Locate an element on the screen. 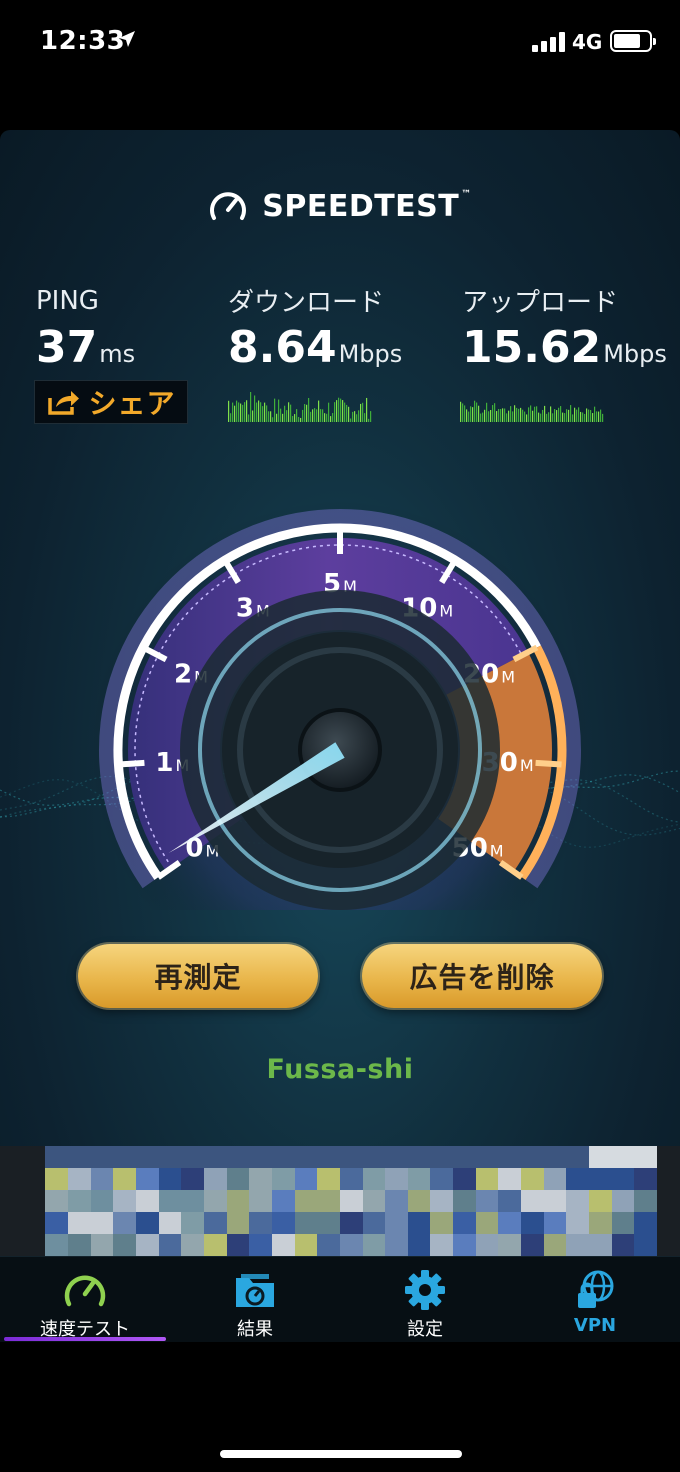  tab-label-settings: 設定 is located at coordinates (425, 1329).